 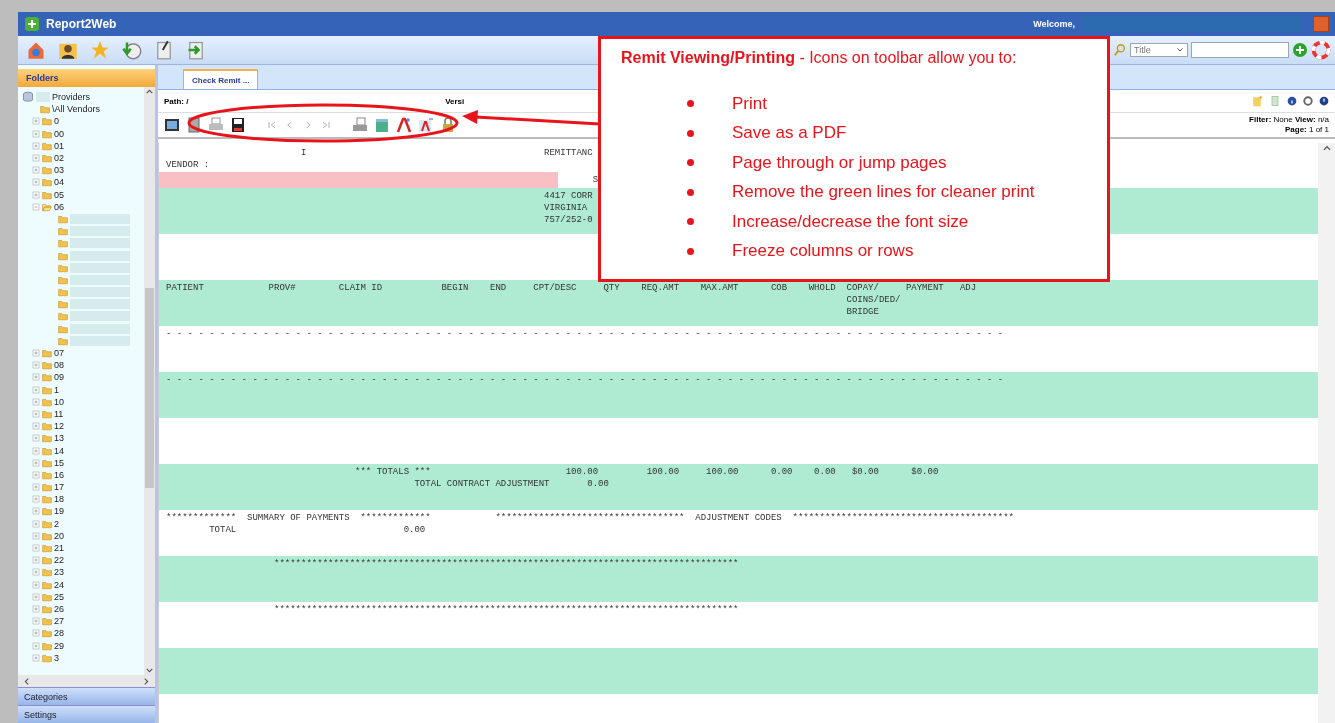 What do you see at coordinates (448, 125) in the screenshot?
I see `lock-icon` at bounding box center [448, 125].